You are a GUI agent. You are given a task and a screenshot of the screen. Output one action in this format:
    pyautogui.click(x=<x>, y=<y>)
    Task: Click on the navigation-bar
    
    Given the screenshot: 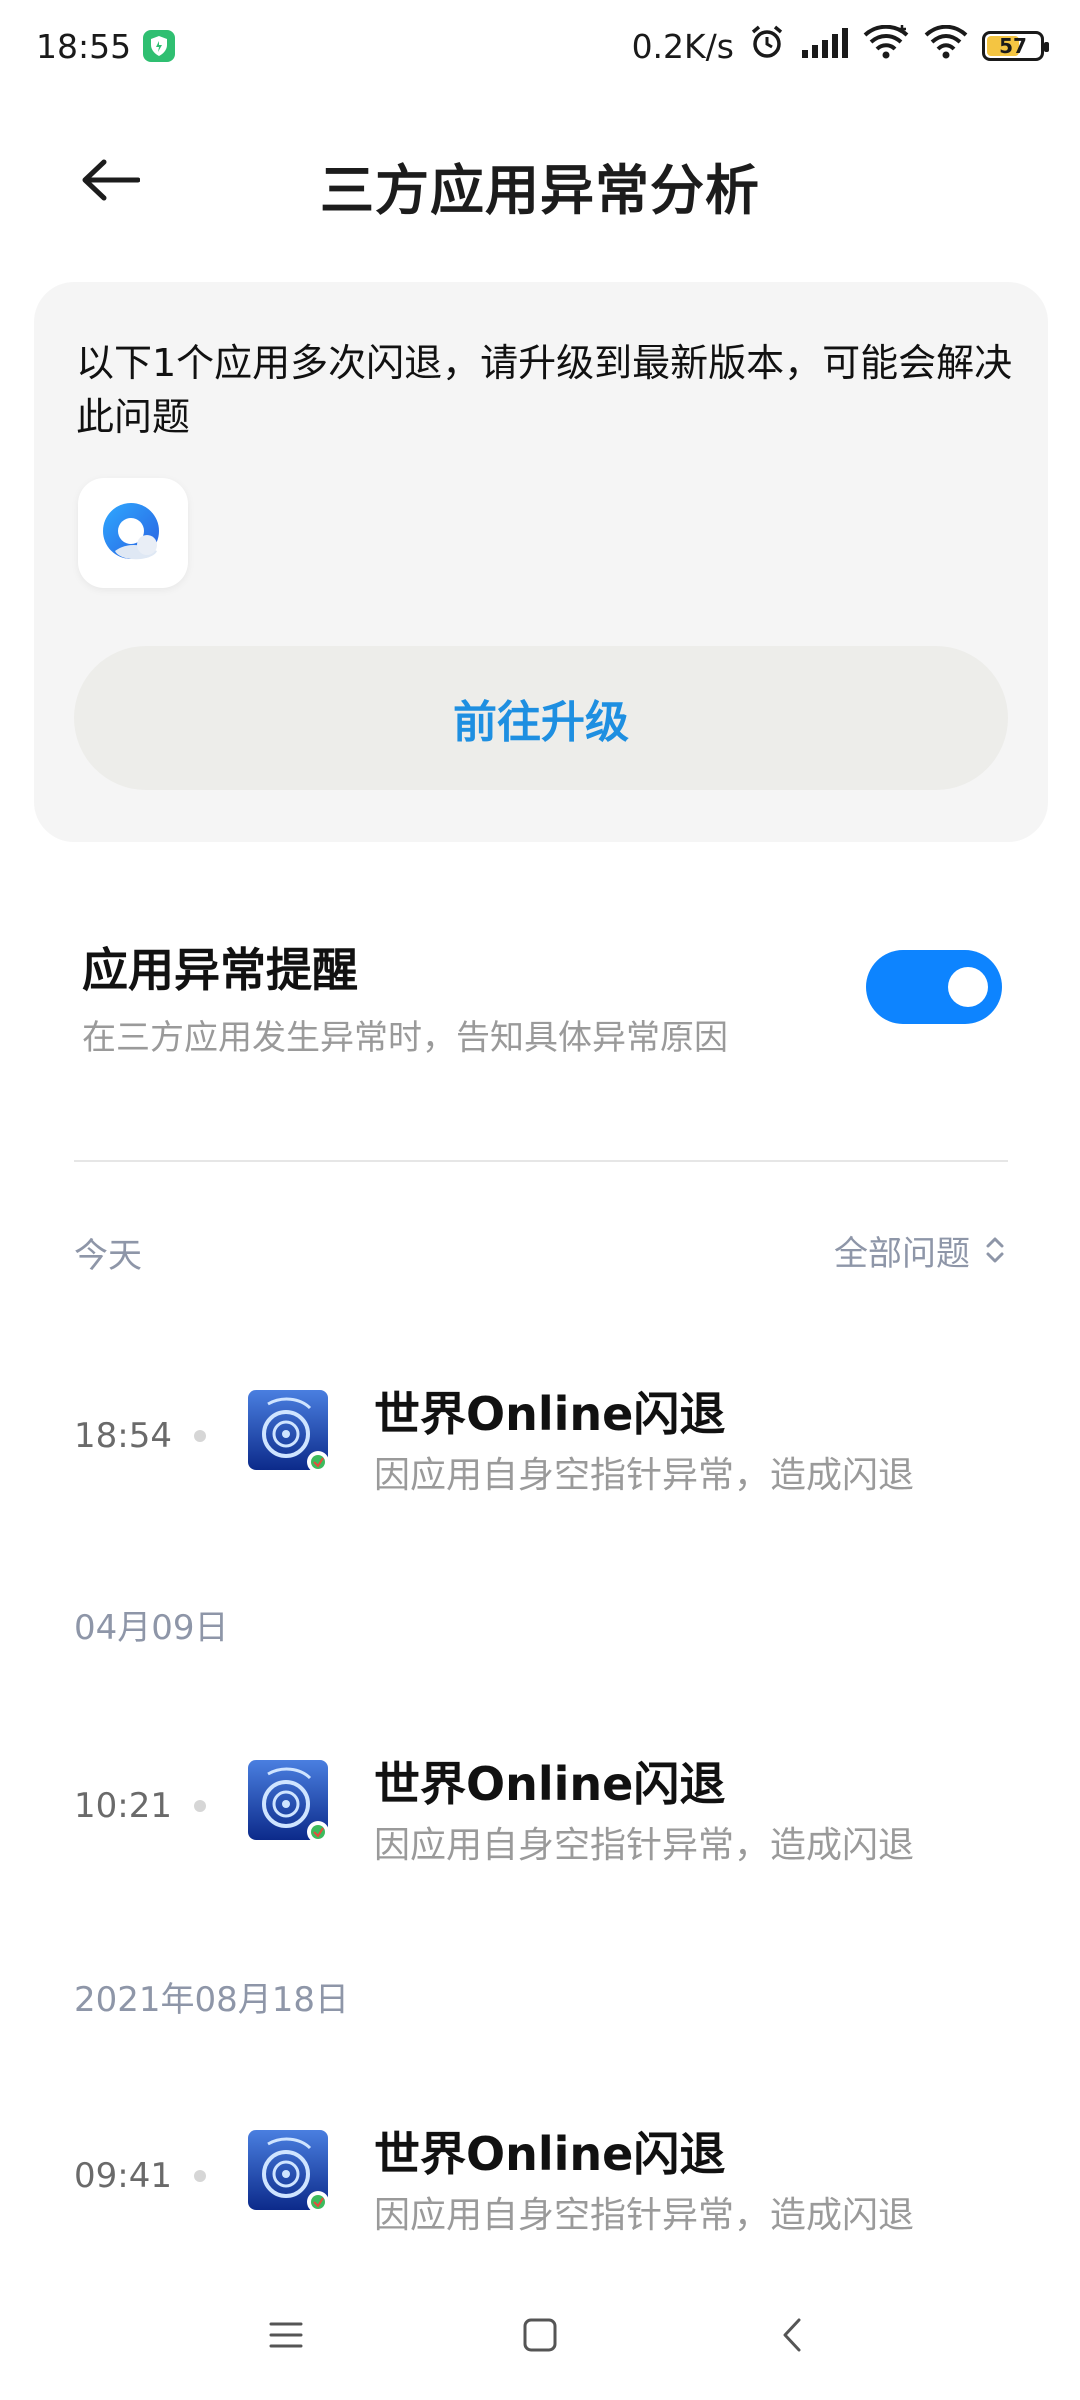 What is the action you would take?
    pyautogui.click(x=540, y=2335)
    